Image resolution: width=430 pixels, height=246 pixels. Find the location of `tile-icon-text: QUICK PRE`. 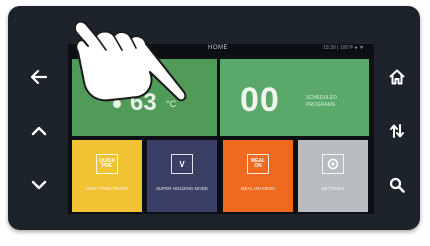

tile-icon-text: QUICK PRE is located at coordinates (107, 163).